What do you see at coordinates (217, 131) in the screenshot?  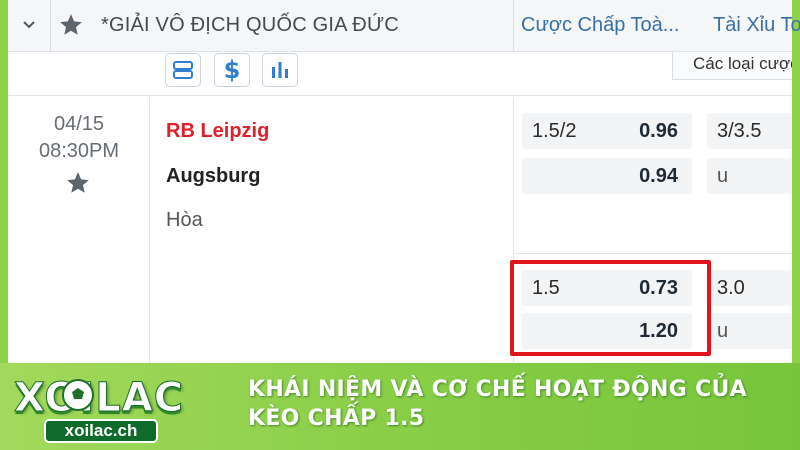 I see `home-team-name: RB Leipzig` at bounding box center [217, 131].